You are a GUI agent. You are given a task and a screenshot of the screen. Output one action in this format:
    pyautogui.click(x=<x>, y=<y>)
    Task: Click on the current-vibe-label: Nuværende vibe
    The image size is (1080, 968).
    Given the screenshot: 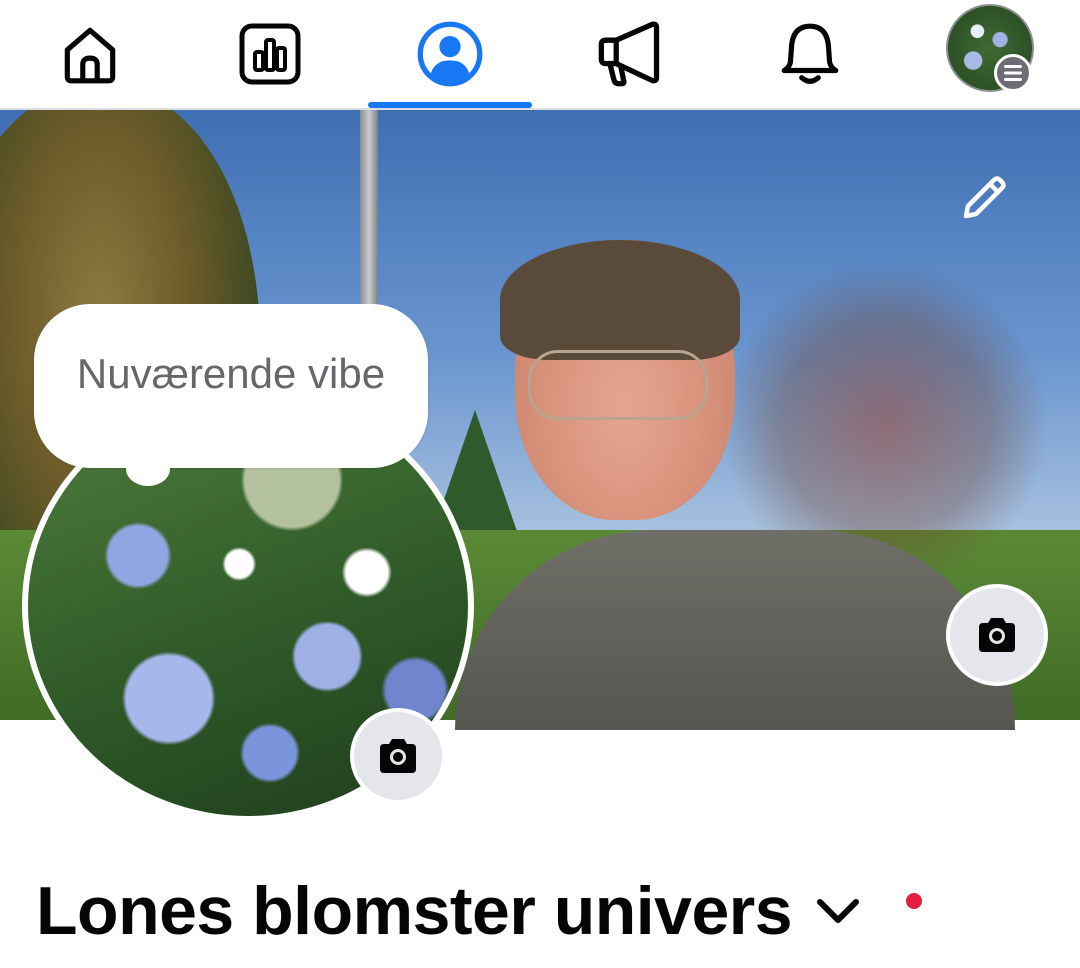 What is the action you would take?
    pyautogui.click(x=231, y=373)
    